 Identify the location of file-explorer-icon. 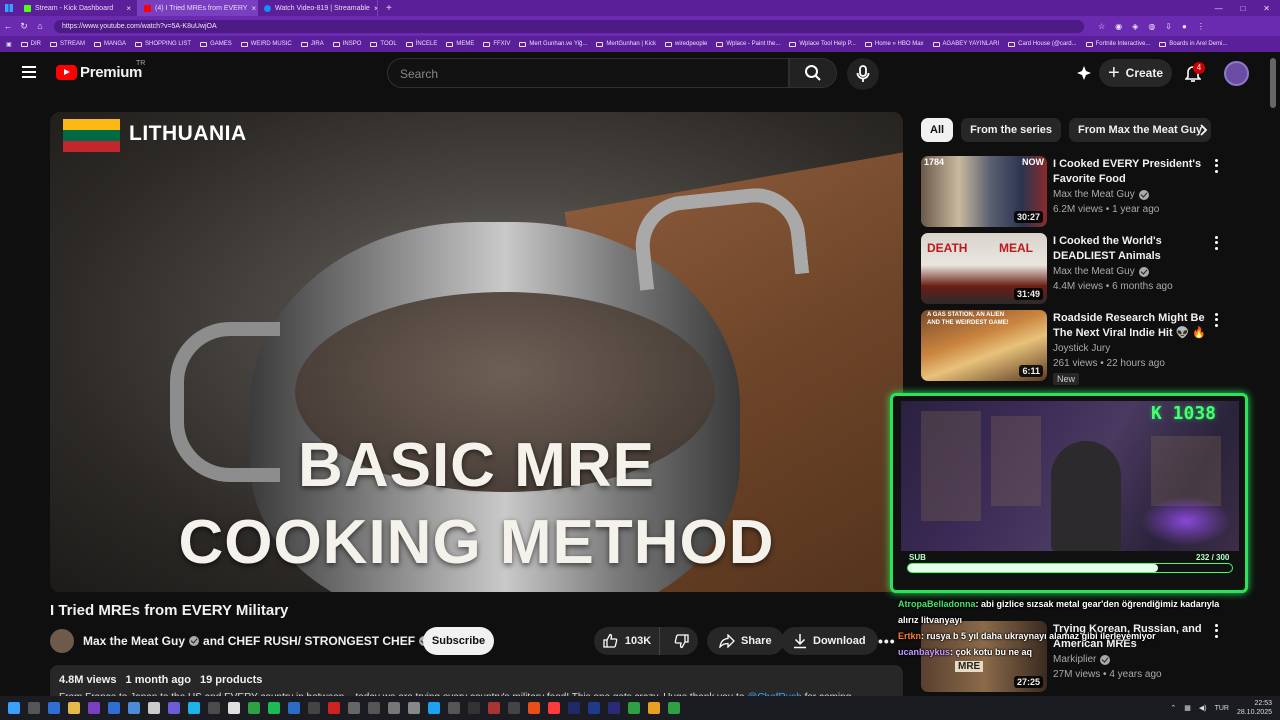
(74, 708).